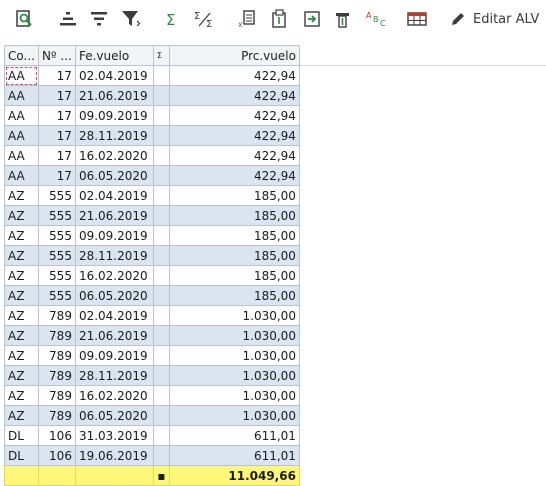  I want to click on print-preview-icon, so click(279, 19).